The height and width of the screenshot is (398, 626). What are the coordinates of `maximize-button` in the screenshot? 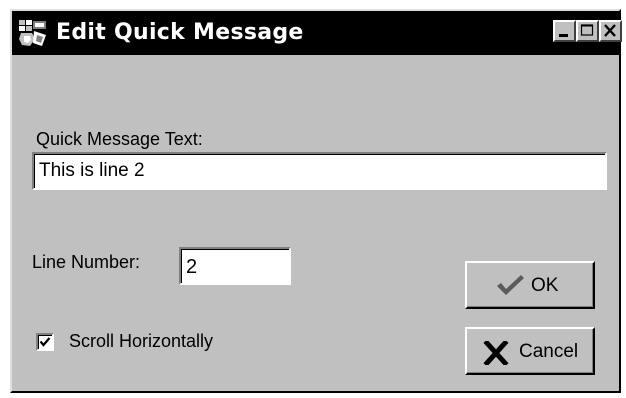 It's located at (587, 31).